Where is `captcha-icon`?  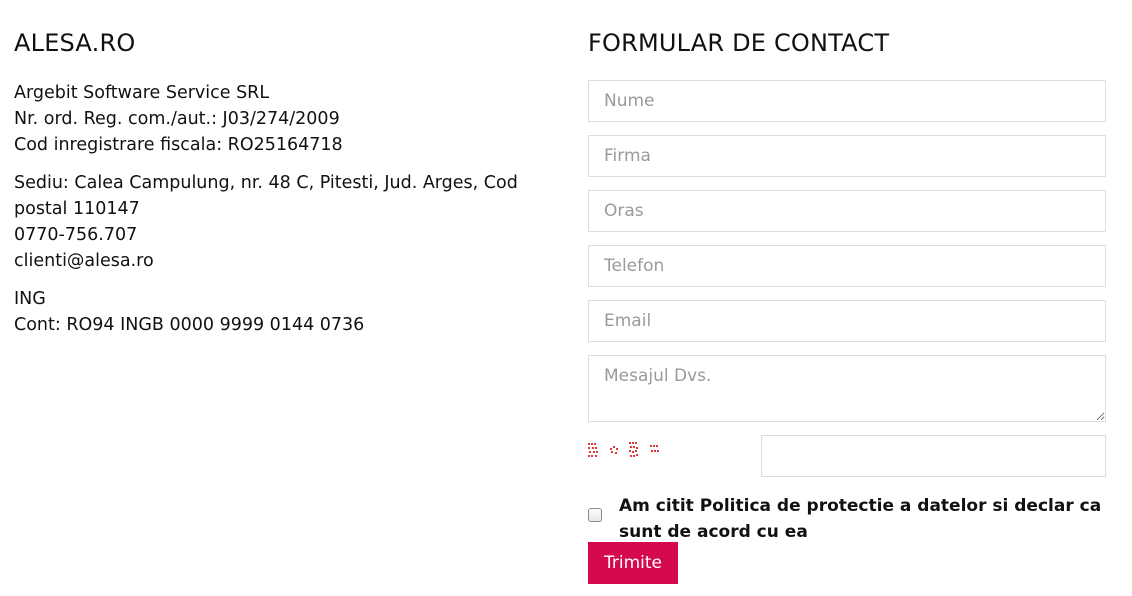 captcha-icon is located at coordinates (623, 449).